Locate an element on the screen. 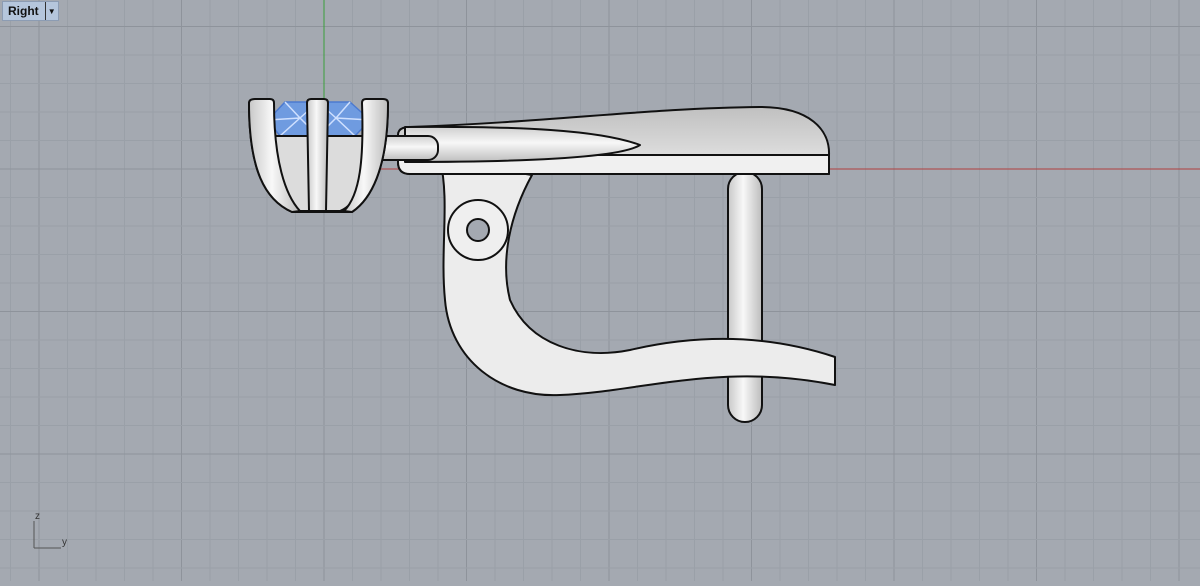  viewport-name: Right is located at coordinates (24, 11).